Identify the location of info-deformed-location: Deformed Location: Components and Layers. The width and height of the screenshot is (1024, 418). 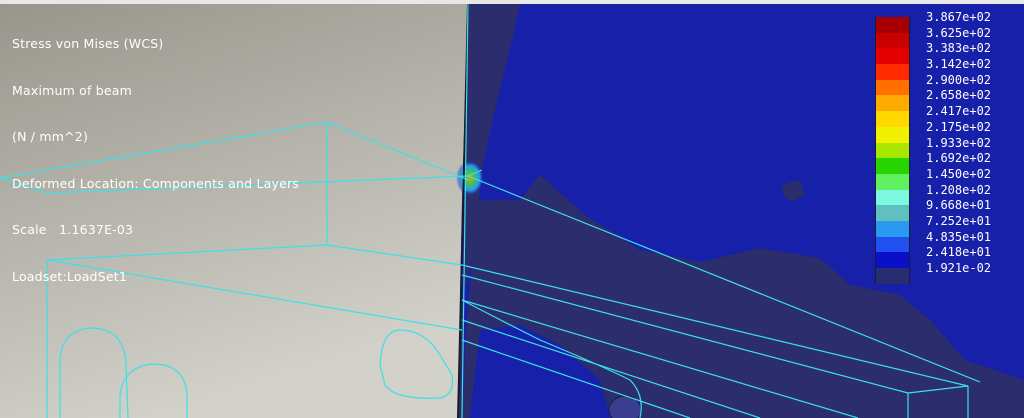
(156, 183).